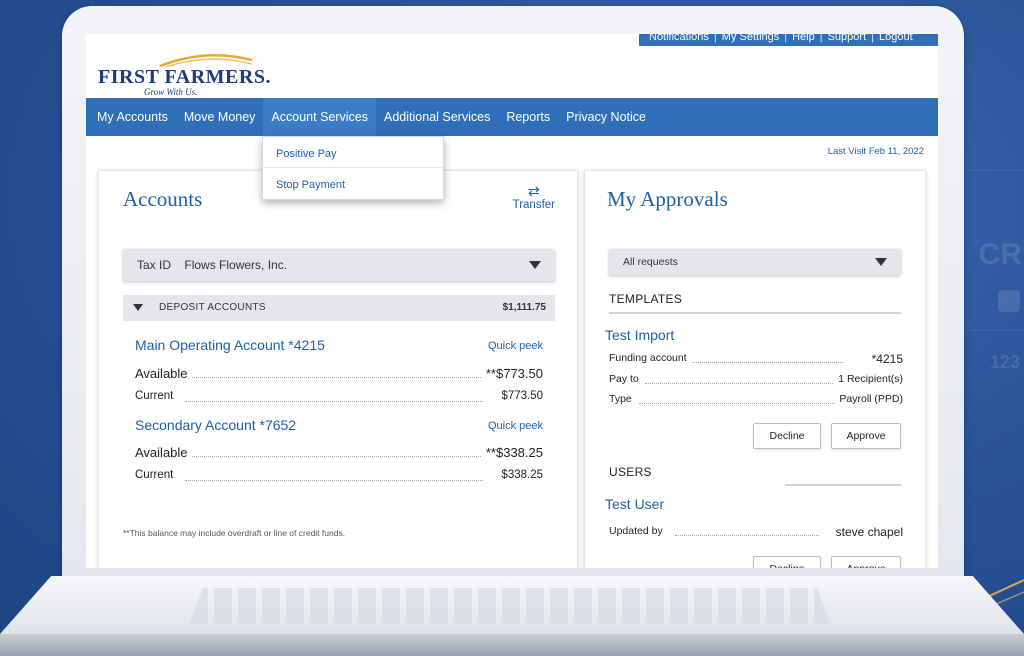  I want to click on available-value: **$773.50, so click(512, 373).